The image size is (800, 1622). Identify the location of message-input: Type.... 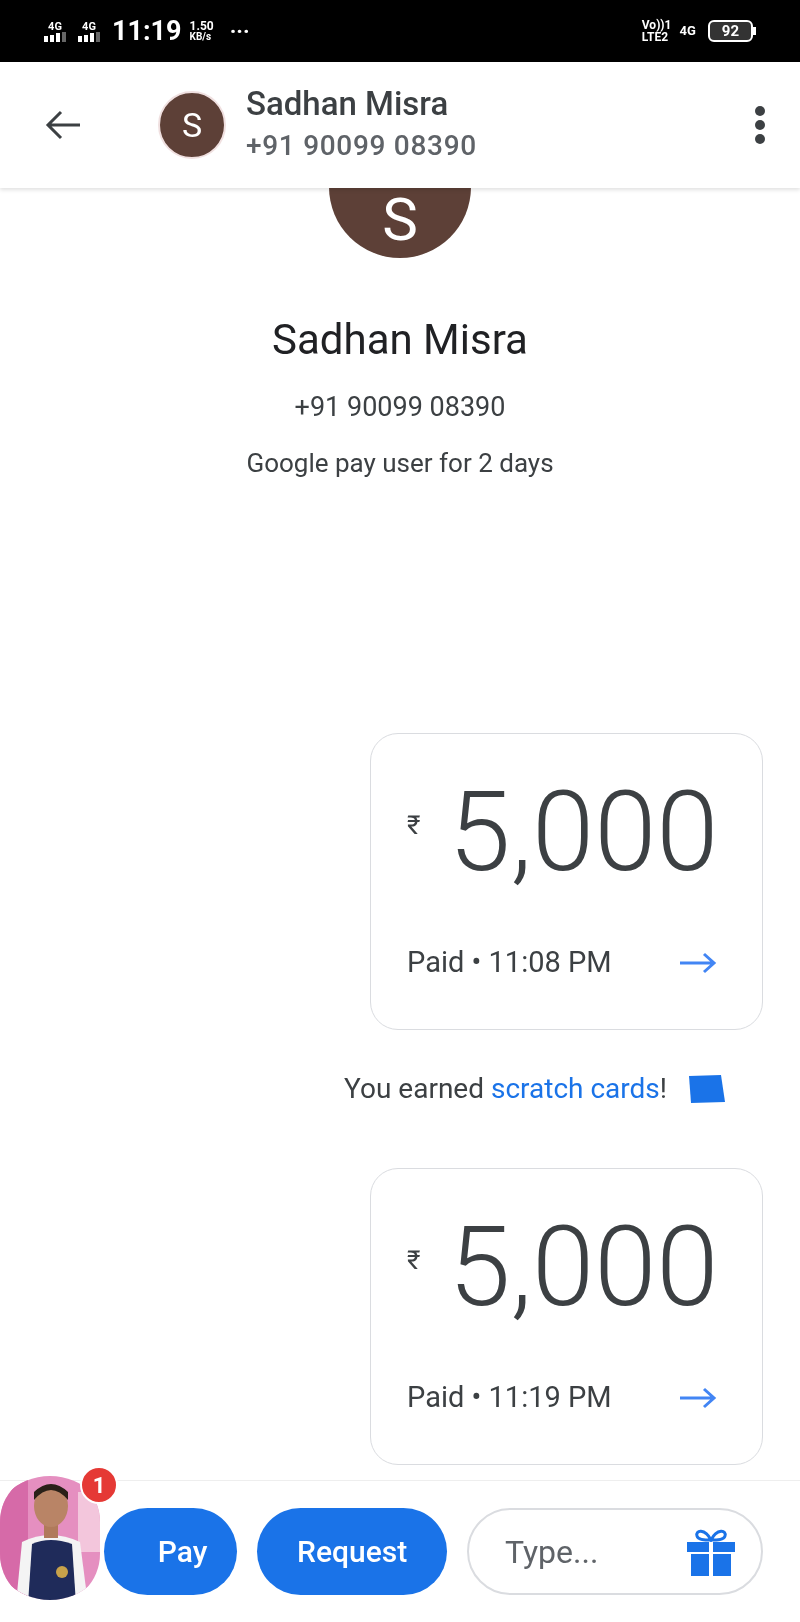
(595, 1551).